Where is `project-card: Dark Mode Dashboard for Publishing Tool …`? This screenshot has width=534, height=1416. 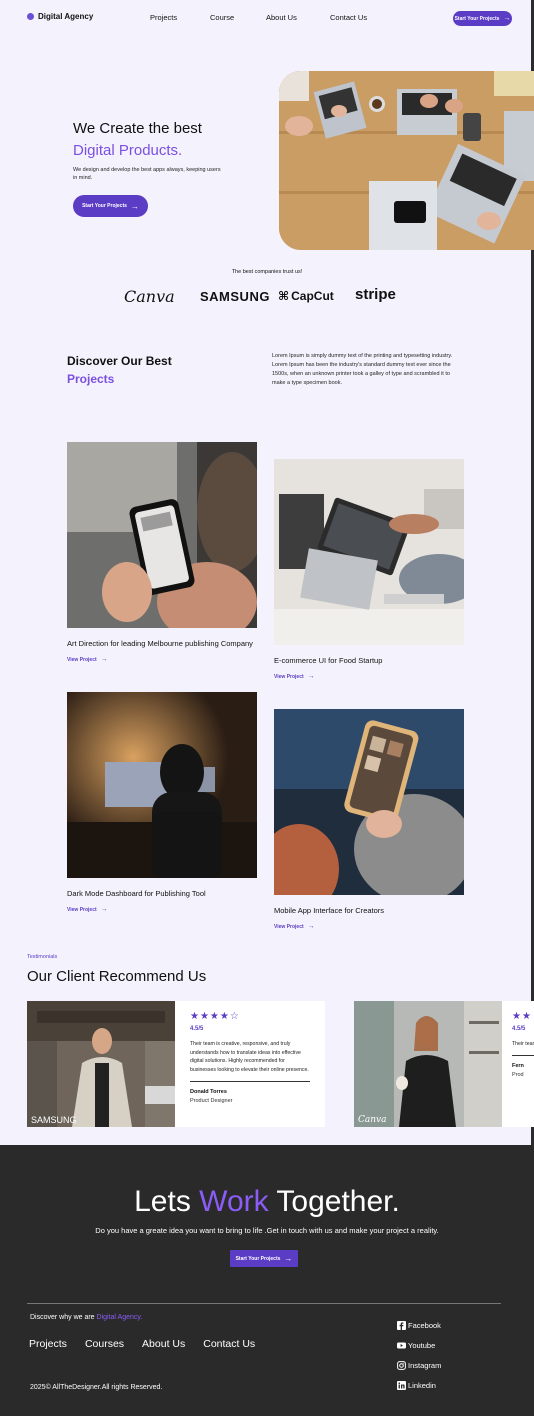 project-card: Dark Mode Dashboard for Publishing Tool … is located at coordinates (162, 802).